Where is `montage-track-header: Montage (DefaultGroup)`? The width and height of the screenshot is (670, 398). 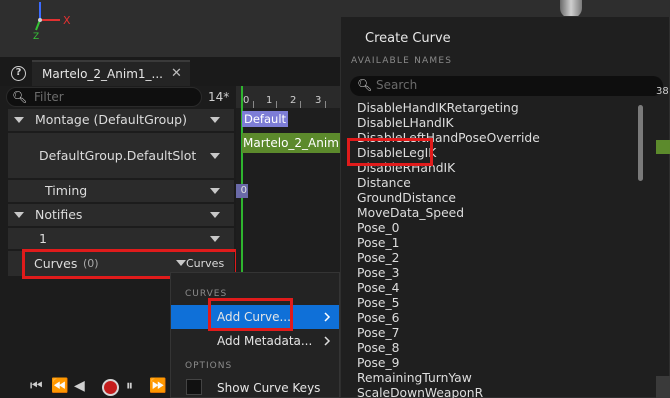 montage-track-header: Montage (DefaultGroup) is located at coordinates (121, 120).